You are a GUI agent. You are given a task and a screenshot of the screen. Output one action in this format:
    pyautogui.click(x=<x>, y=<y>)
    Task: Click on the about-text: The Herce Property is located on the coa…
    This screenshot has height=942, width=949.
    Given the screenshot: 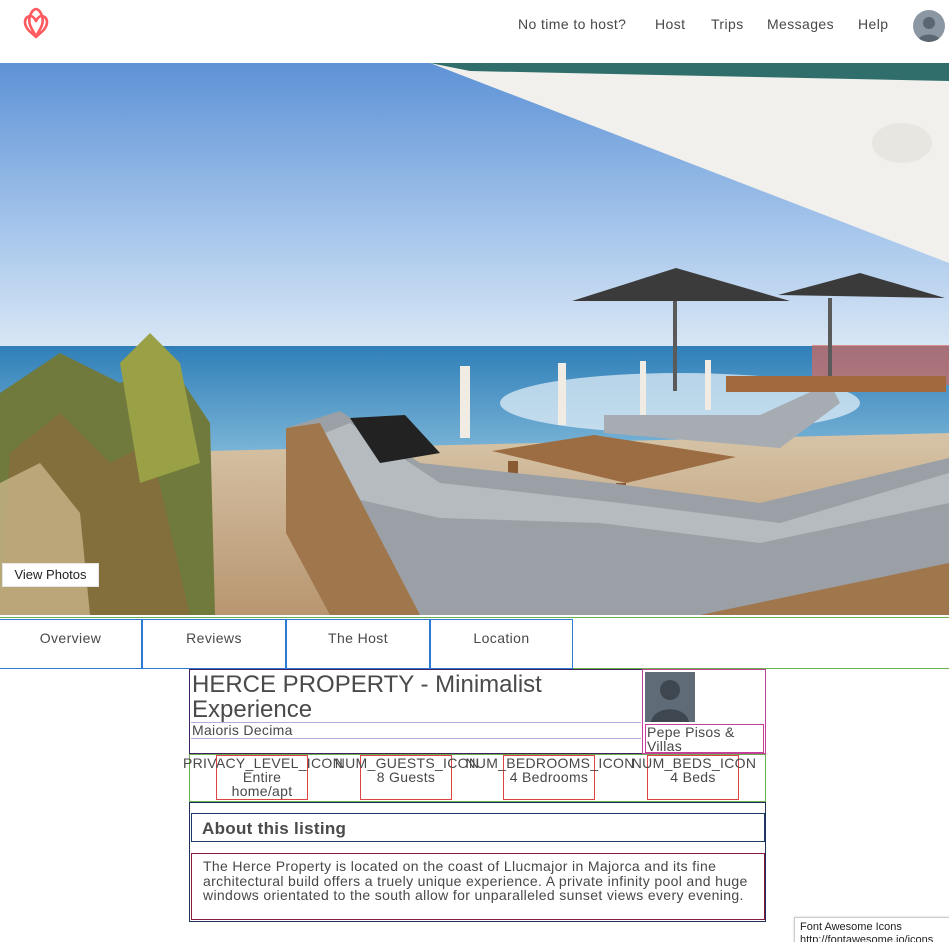 What is the action you would take?
    pyautogui.click(x=475, y=880)
    